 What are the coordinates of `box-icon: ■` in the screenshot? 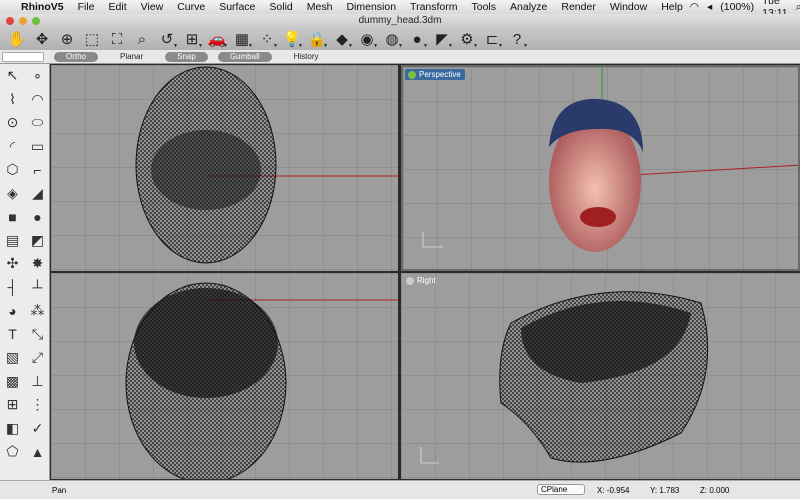 It's located at (12, 217).